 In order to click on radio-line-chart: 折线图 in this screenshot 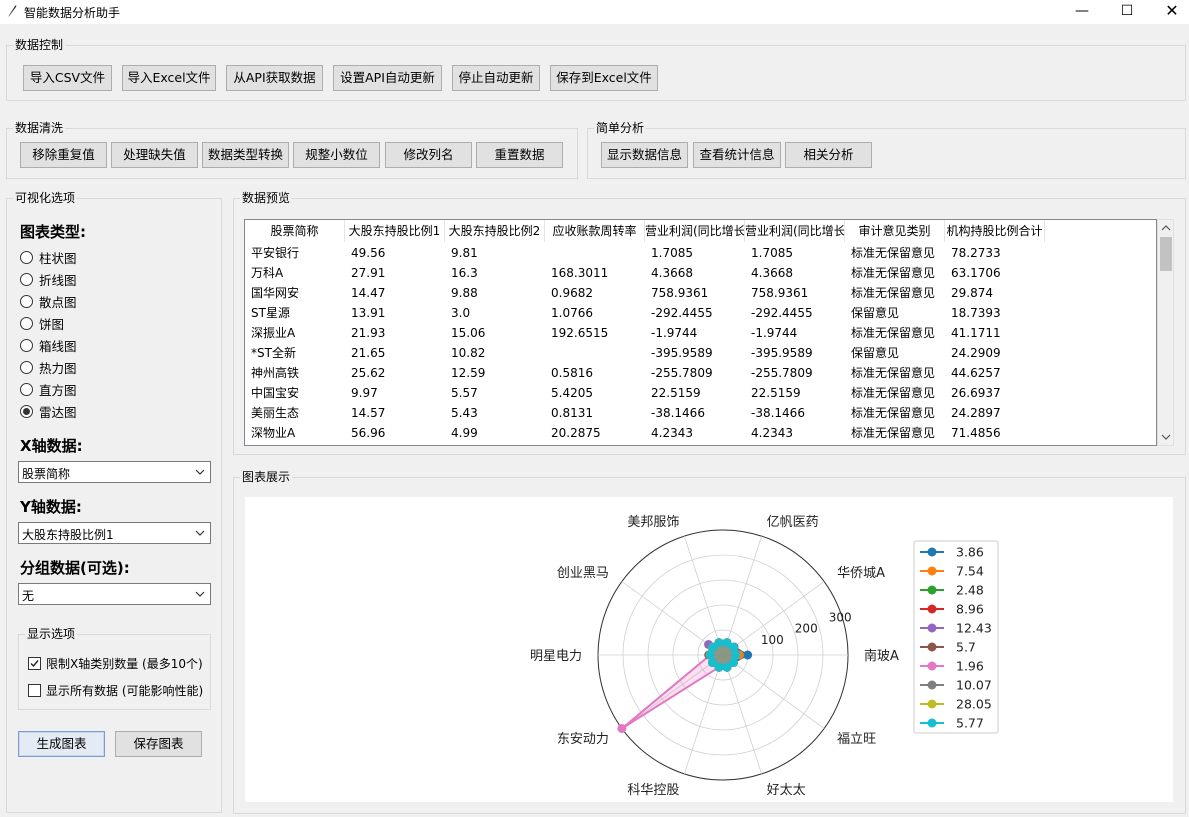, I will do `click(48, 279)`.